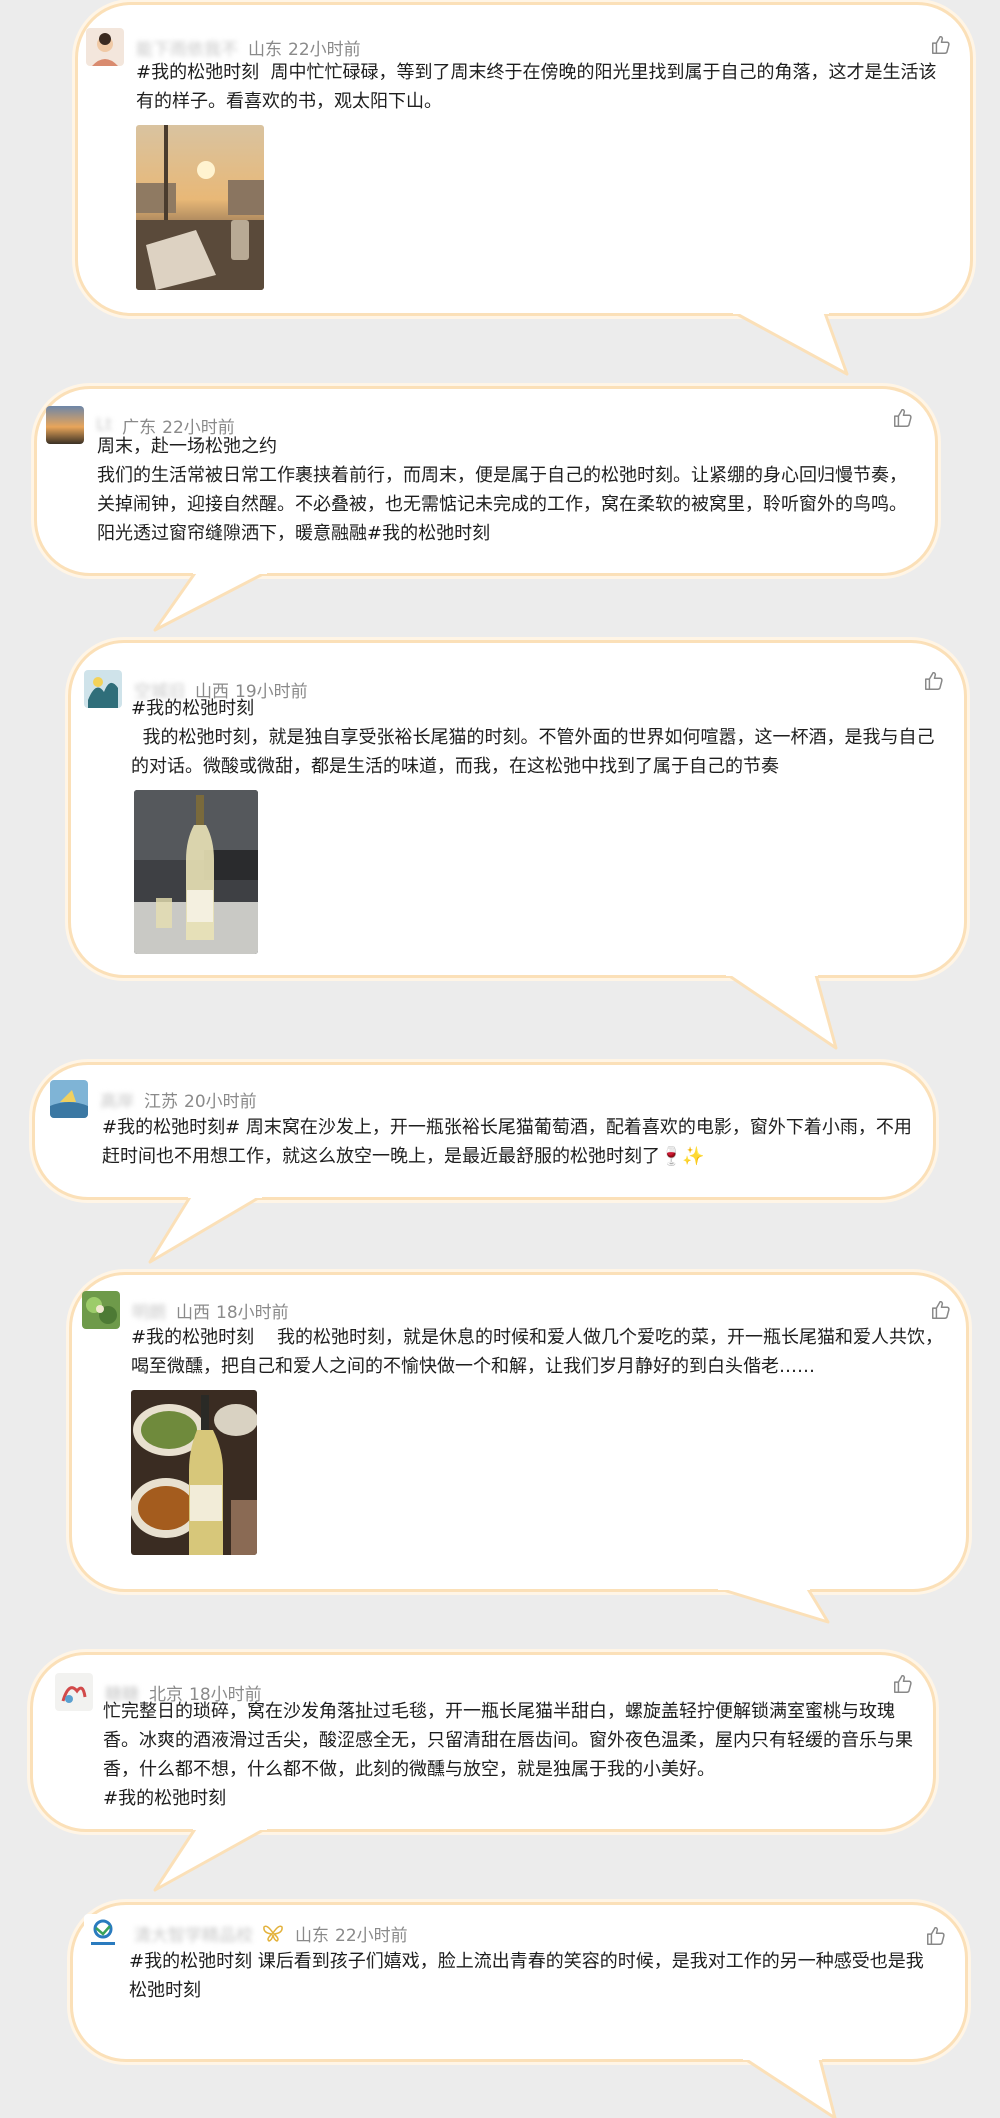 This screenshot has width=1000, height=2118. I want to click on username: 高岸, so click(117, 1099).